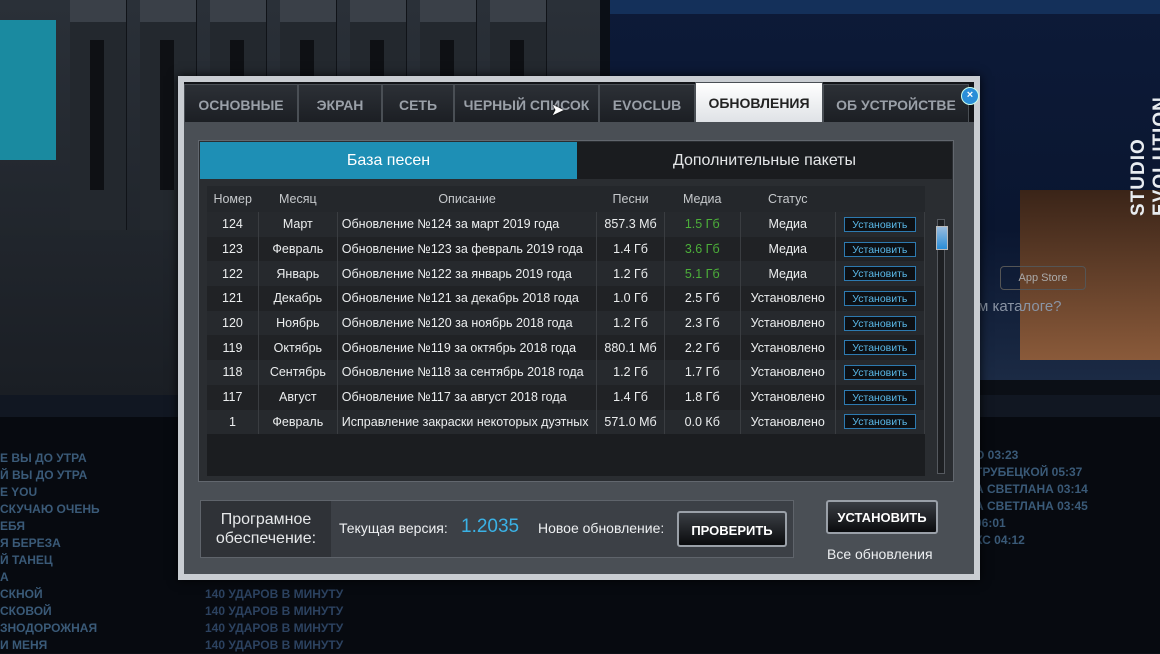  What do you see at coordinates (630, 422) in the screenshot?
I see `cell-songs: 571.0 Мб` at bounding box center [630, 422].